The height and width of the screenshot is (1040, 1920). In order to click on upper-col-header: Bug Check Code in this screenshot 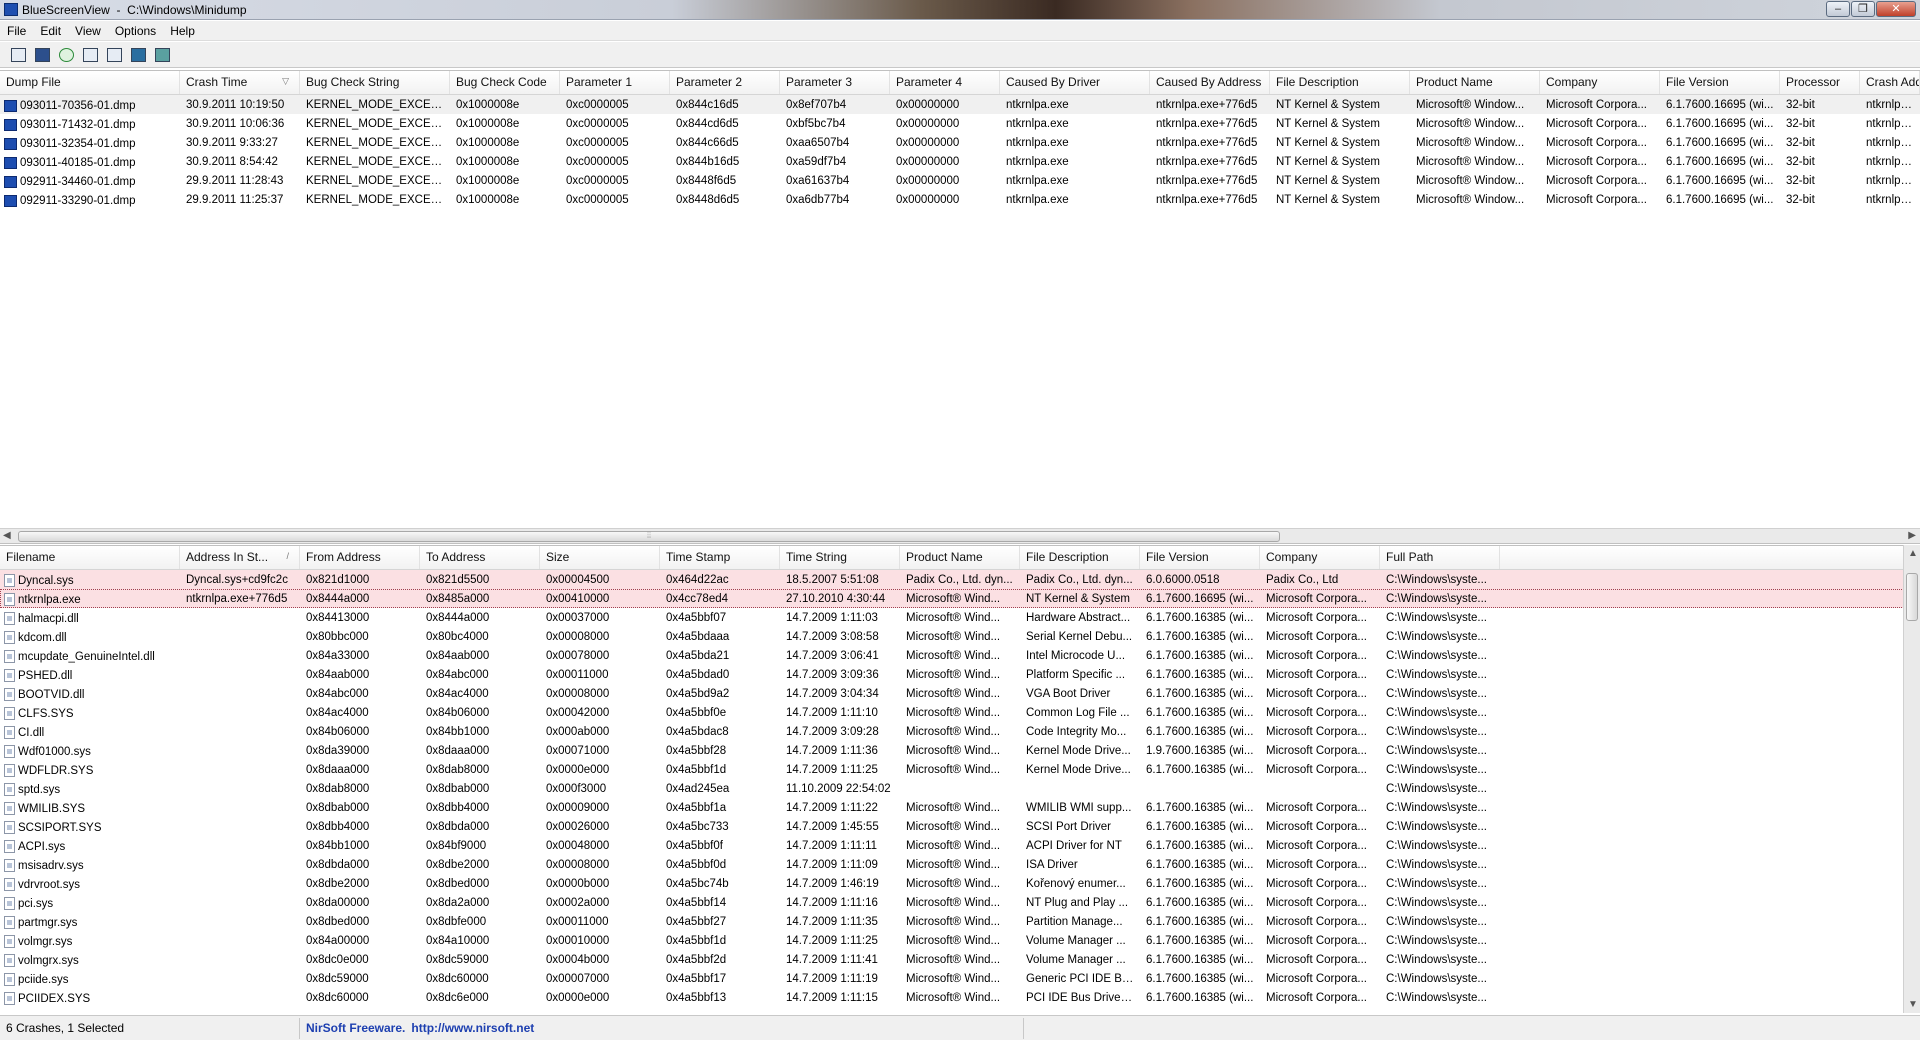, I will do `click(505, 82)`.